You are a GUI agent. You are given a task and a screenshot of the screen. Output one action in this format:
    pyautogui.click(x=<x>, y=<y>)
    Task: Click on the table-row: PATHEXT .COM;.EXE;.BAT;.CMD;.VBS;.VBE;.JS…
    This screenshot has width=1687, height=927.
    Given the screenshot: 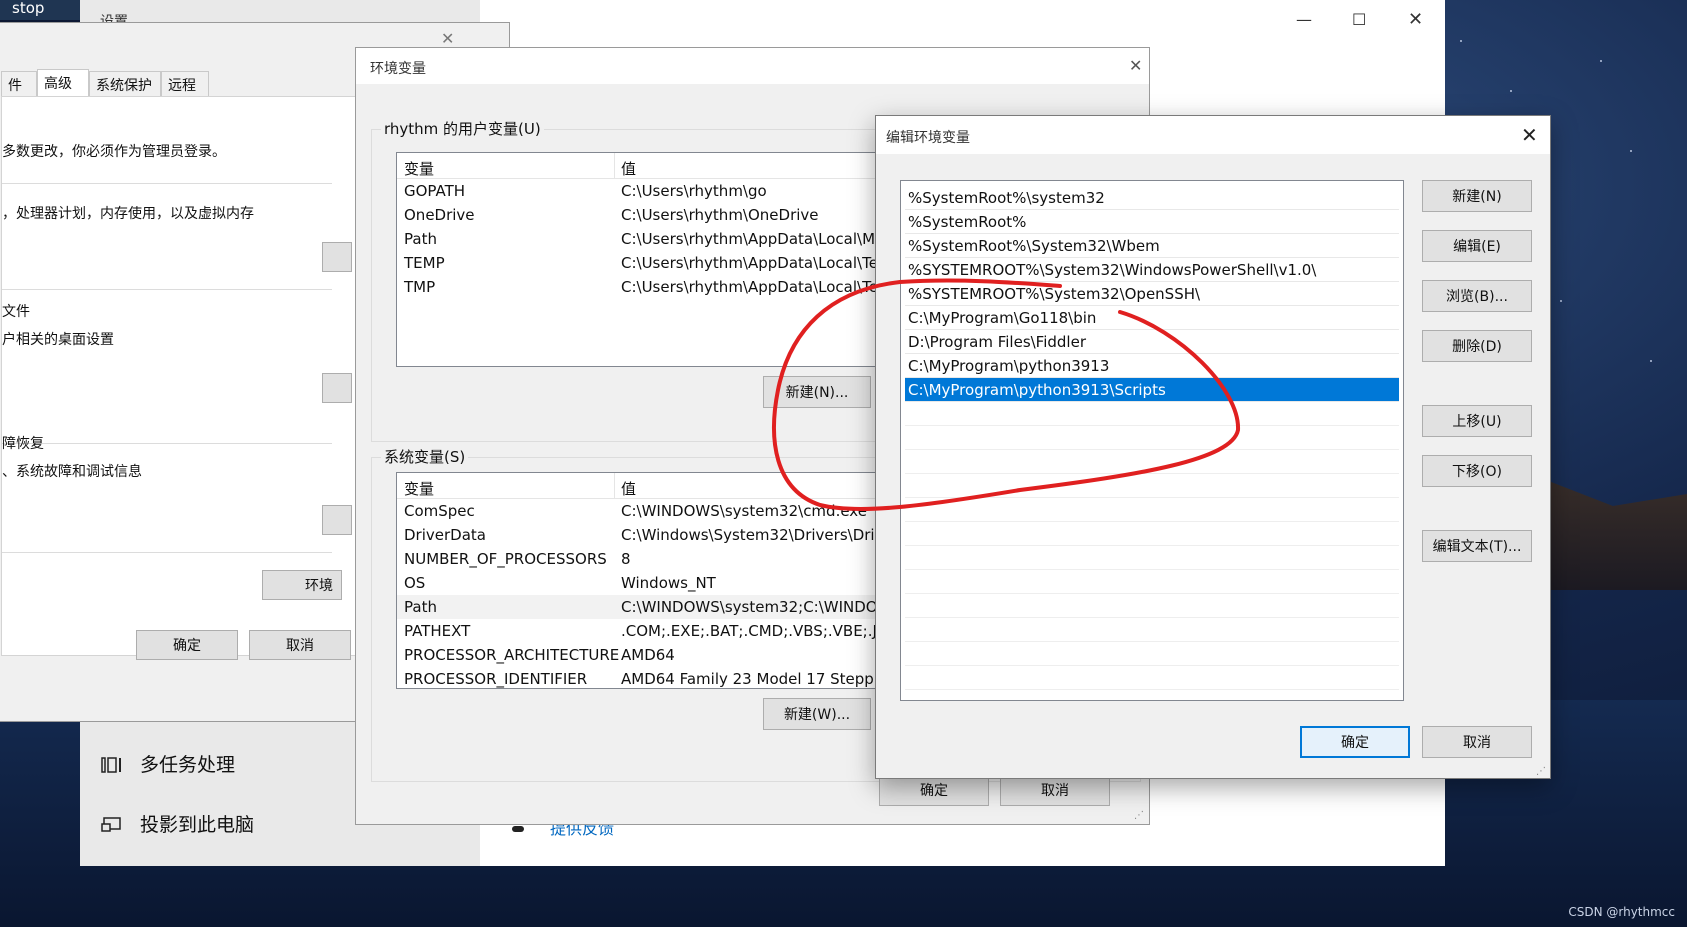 What is the action you would take?
    pyautogui.click(x=636, y=631)
    